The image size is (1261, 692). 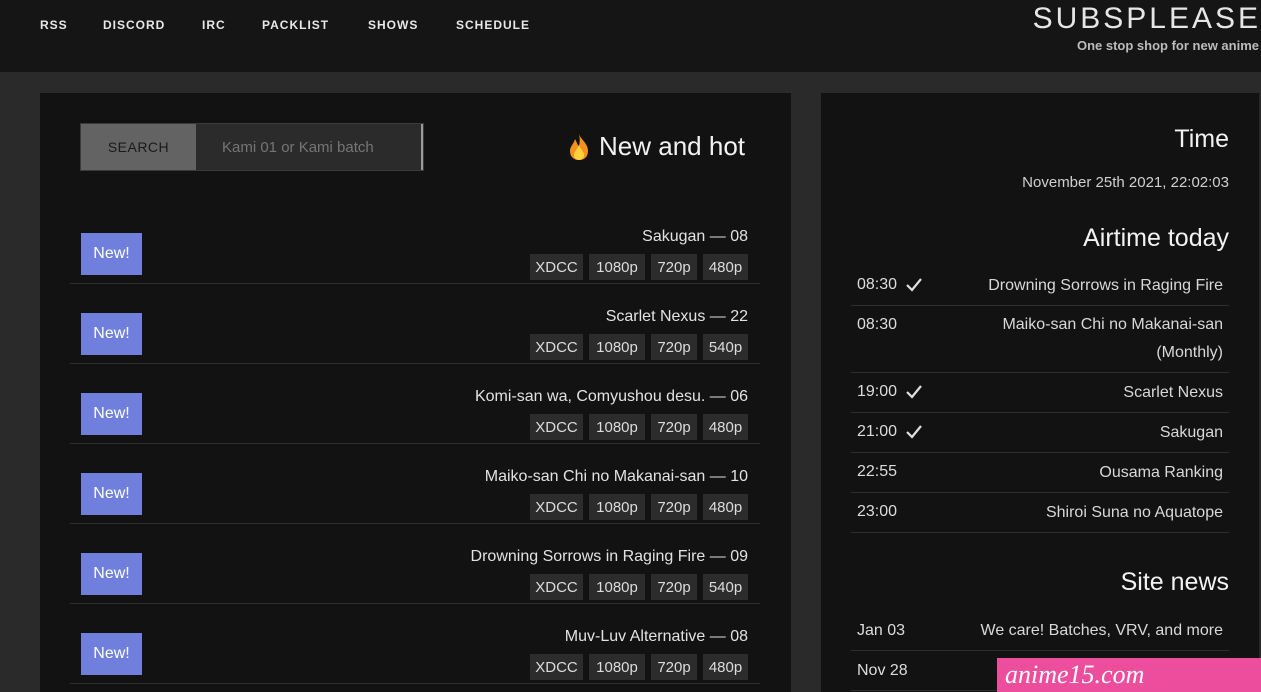 I want to click on nav-irc: IRC, so click(x=214, y=25).